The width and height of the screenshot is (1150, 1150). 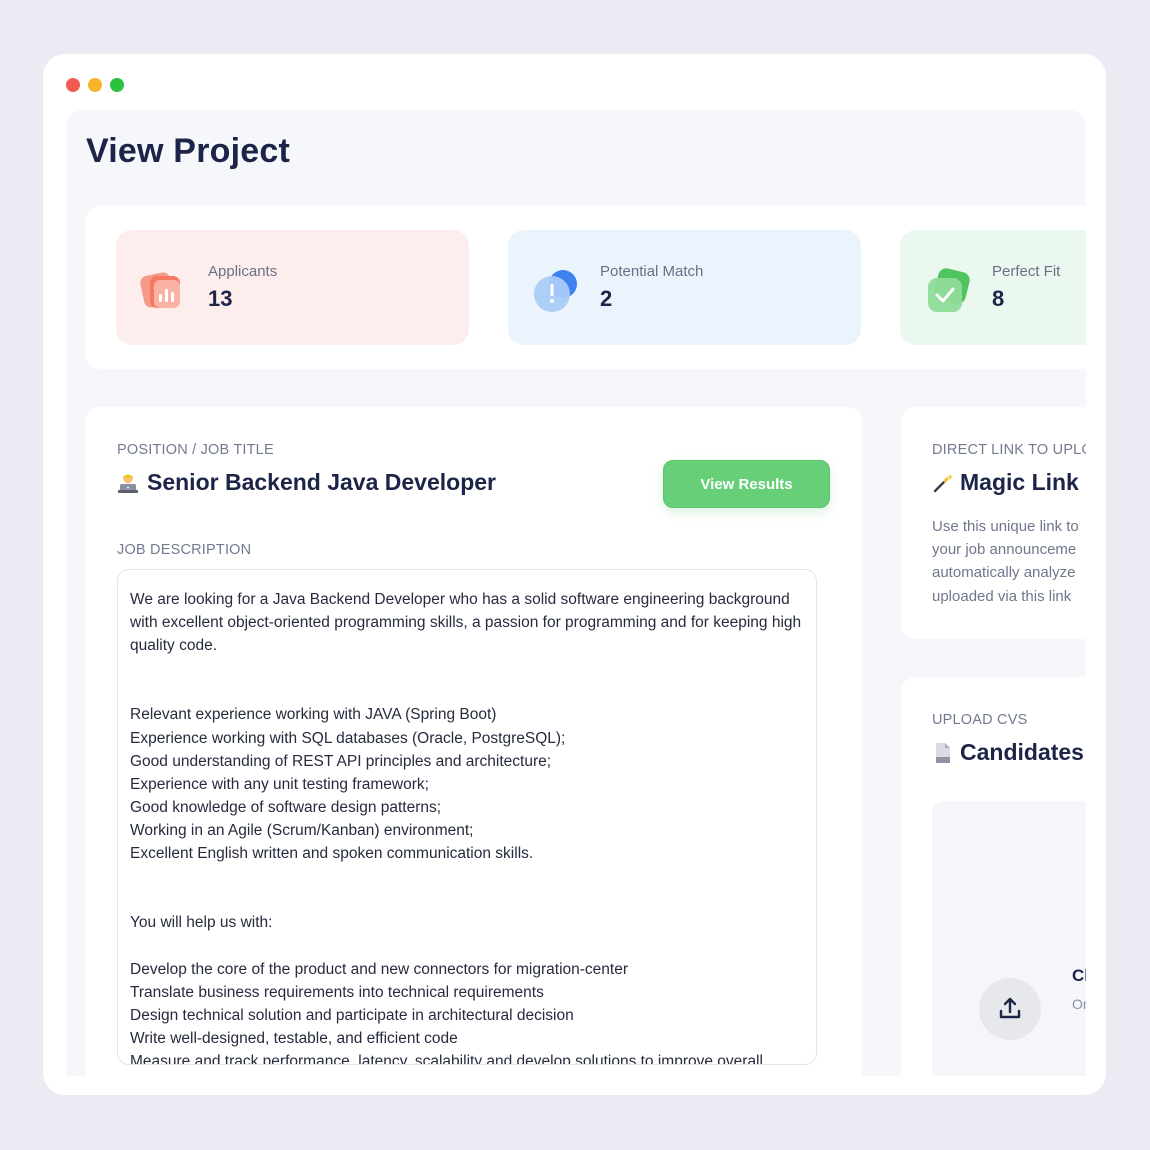 I want to click on job-description-caption: JOB DESCRIPTION, so click(x=184, y=550).